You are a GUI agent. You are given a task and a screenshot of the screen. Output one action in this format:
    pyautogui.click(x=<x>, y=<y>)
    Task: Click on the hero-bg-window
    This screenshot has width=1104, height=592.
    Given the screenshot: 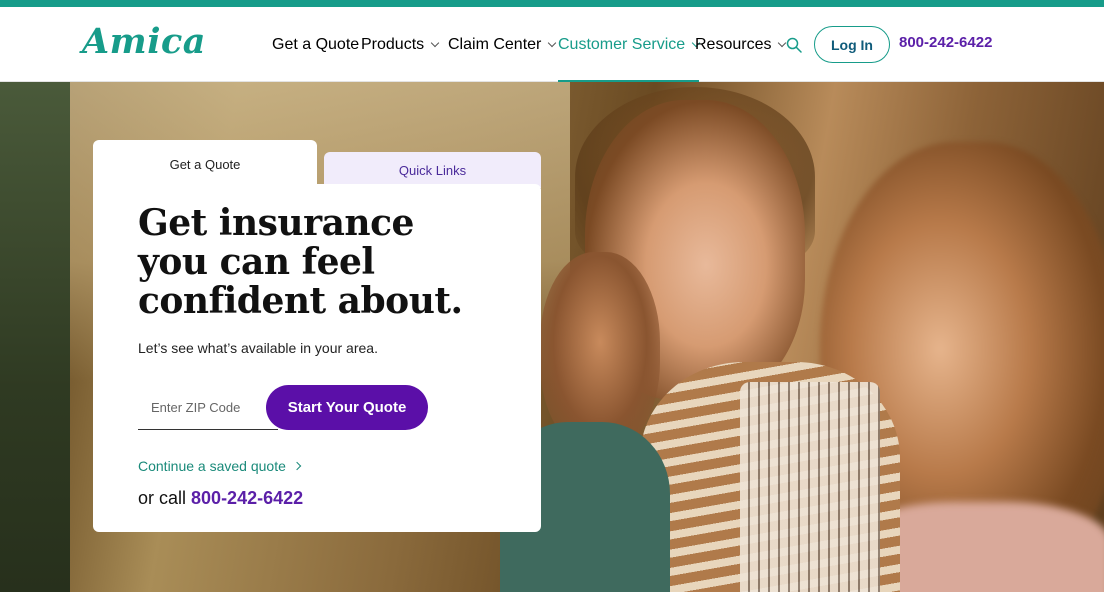 What is the action you would take?
    pyautogui.click(x=35, y=337)
    